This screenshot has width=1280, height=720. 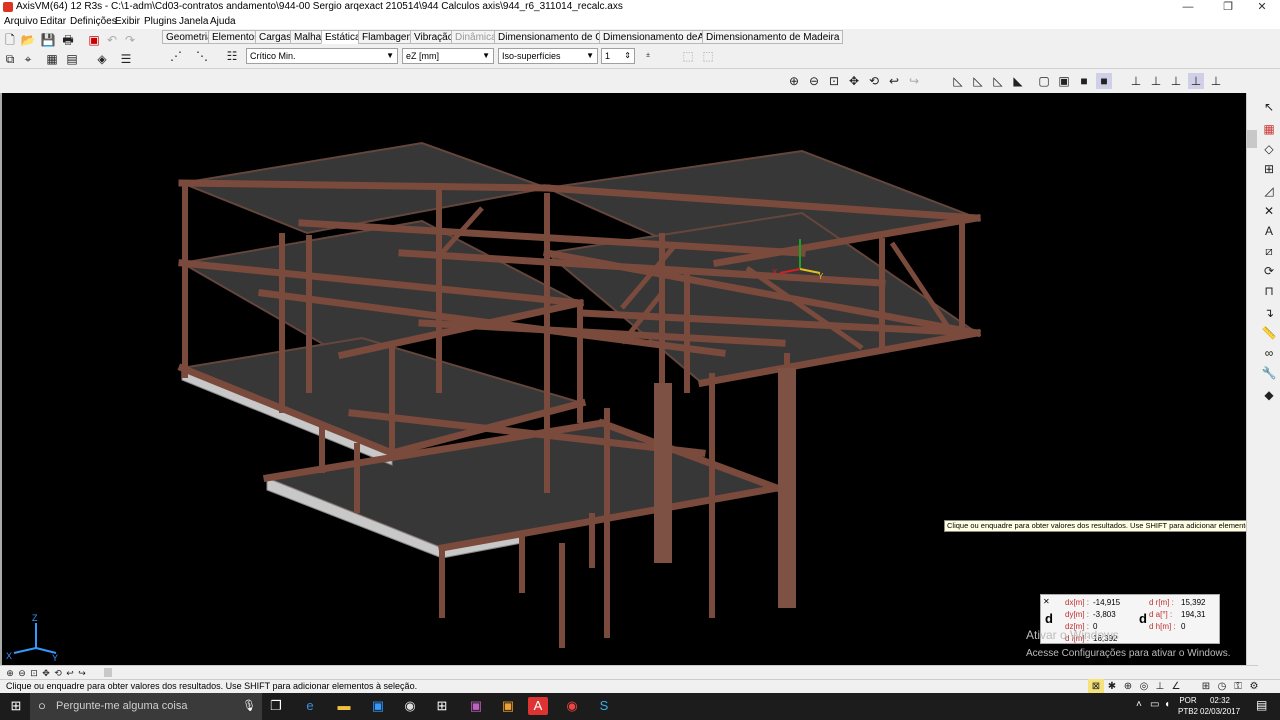 What do you see at coordinates (1167, 704) in the screenshot?
I see `volume-icon: ◖` at bounding box center [1167, 704].